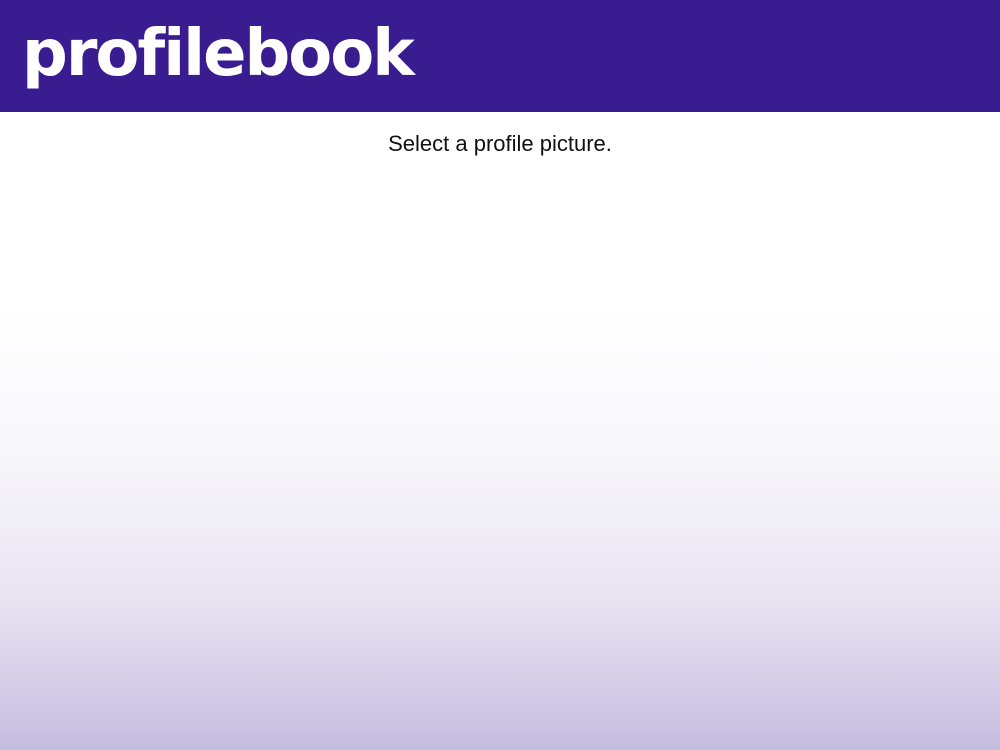 The height and width of the screenshot is (750, 1000). What do you see at coordinates (500, 56) in the screenshot?
I see `header-bar: profilebook` at bounding box center [500, 56].